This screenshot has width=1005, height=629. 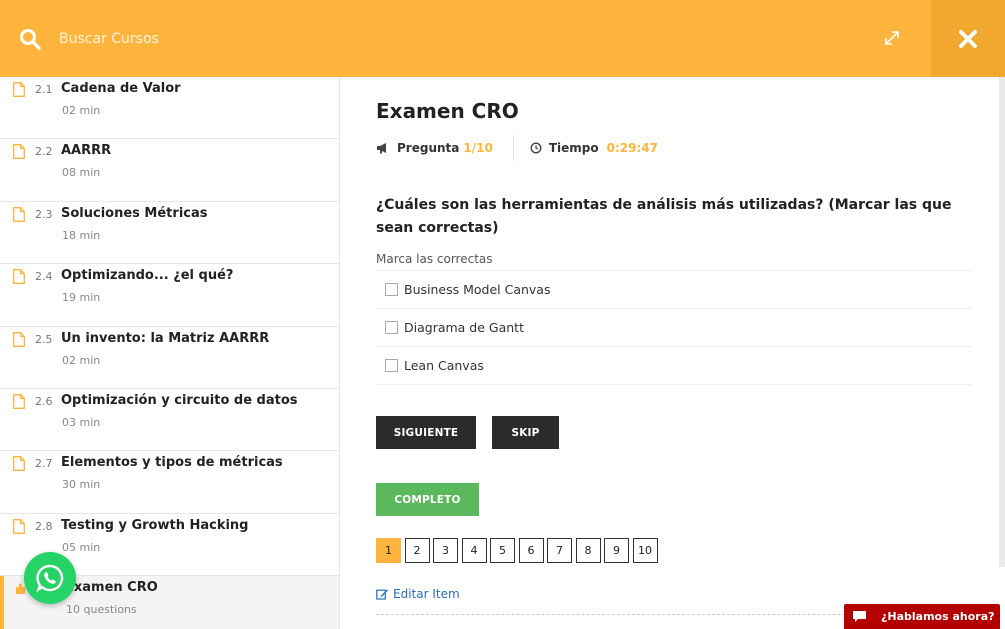 I want to click on time-label: Tiempo, so click(x=573, y=148).